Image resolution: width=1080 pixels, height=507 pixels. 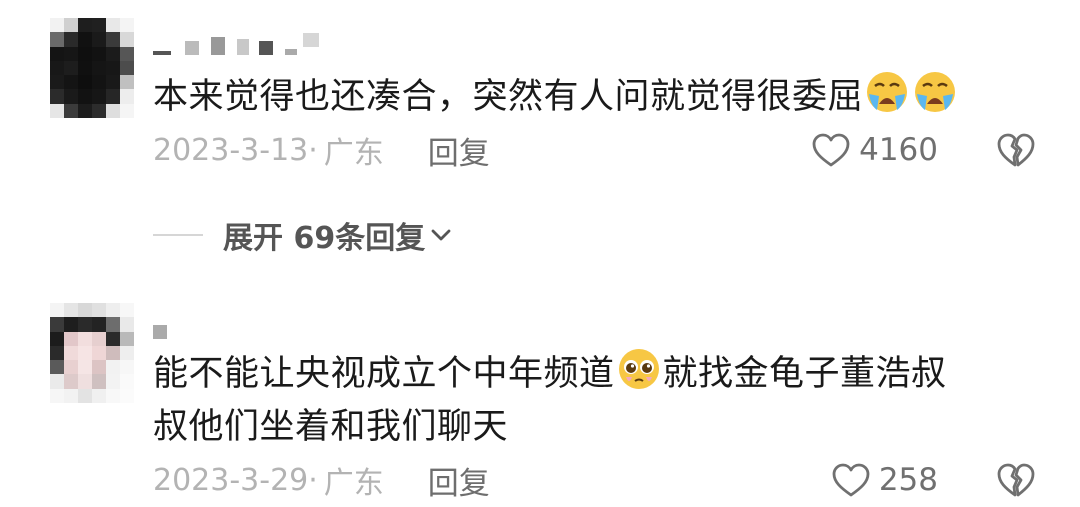 What do you see at coordinates (908, 480) in the screenshot?
I see `like-count: 258` at bounding box center [908, 480].